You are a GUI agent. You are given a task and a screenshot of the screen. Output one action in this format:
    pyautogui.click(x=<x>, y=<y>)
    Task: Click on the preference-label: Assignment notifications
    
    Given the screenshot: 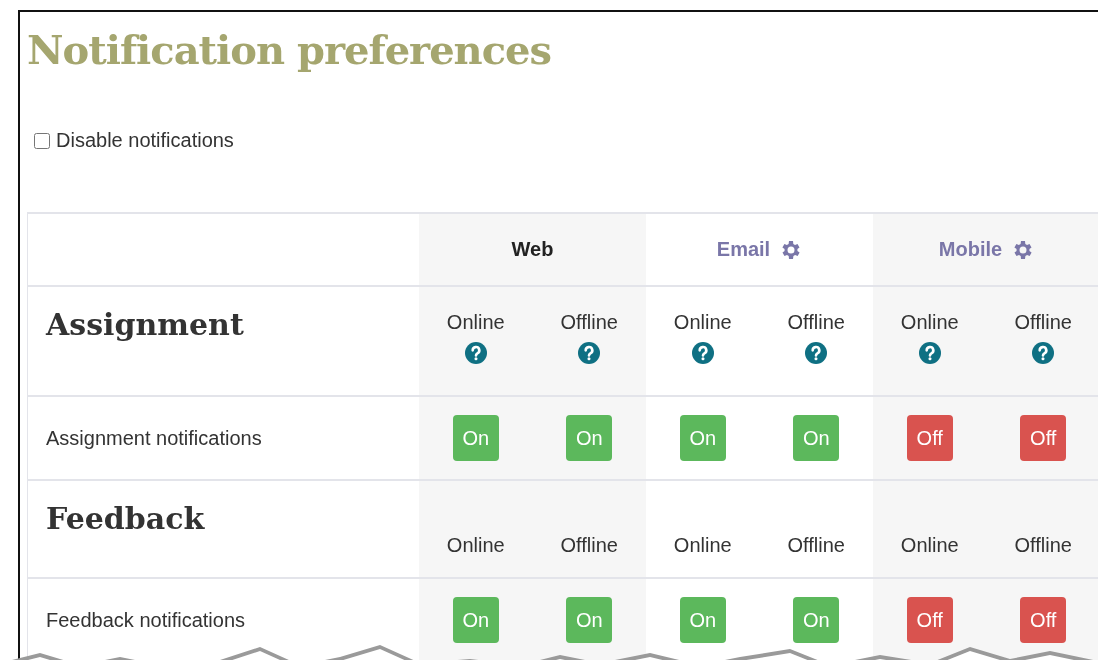 What is the action you would take?
    pyautogui.click(x=154, y=438)
    